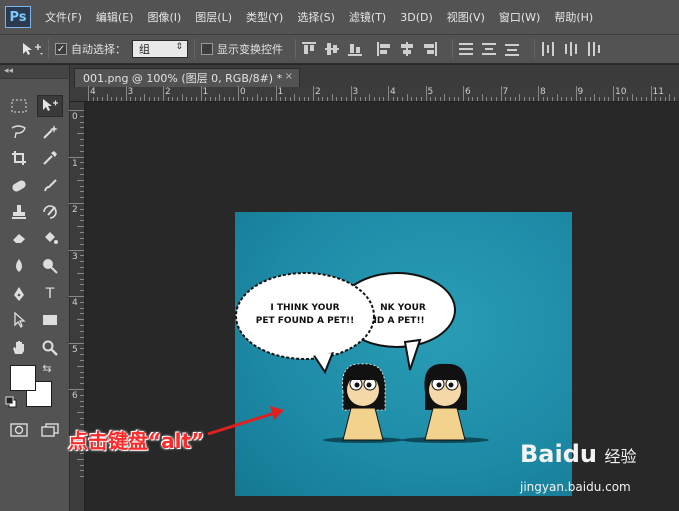 This screenshot has width=679, height=511. Describe the element at coordinates (316, 17) in the screenshot. I see `menu-select: 选择(S)` at that location.